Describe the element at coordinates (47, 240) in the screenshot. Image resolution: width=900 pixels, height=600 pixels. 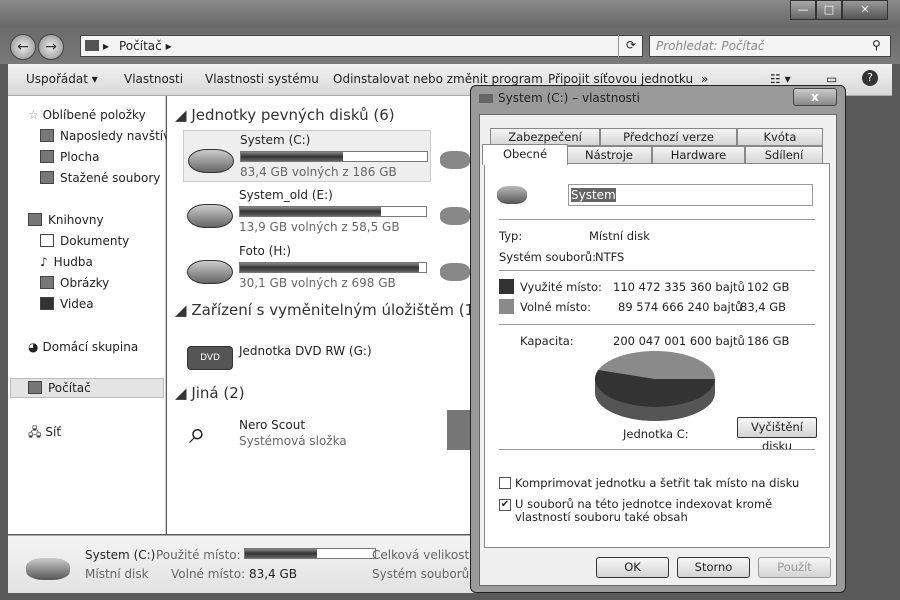
I see `document-icon` at that location.